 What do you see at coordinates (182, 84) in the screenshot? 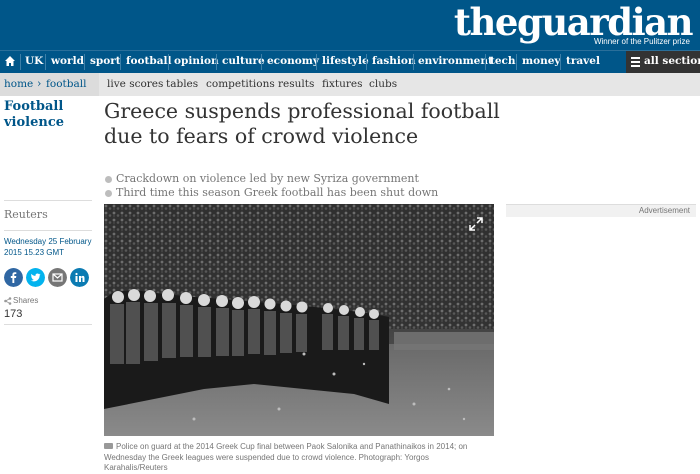
I see `sublink-tables: tables` at bounding box center [182, 84].